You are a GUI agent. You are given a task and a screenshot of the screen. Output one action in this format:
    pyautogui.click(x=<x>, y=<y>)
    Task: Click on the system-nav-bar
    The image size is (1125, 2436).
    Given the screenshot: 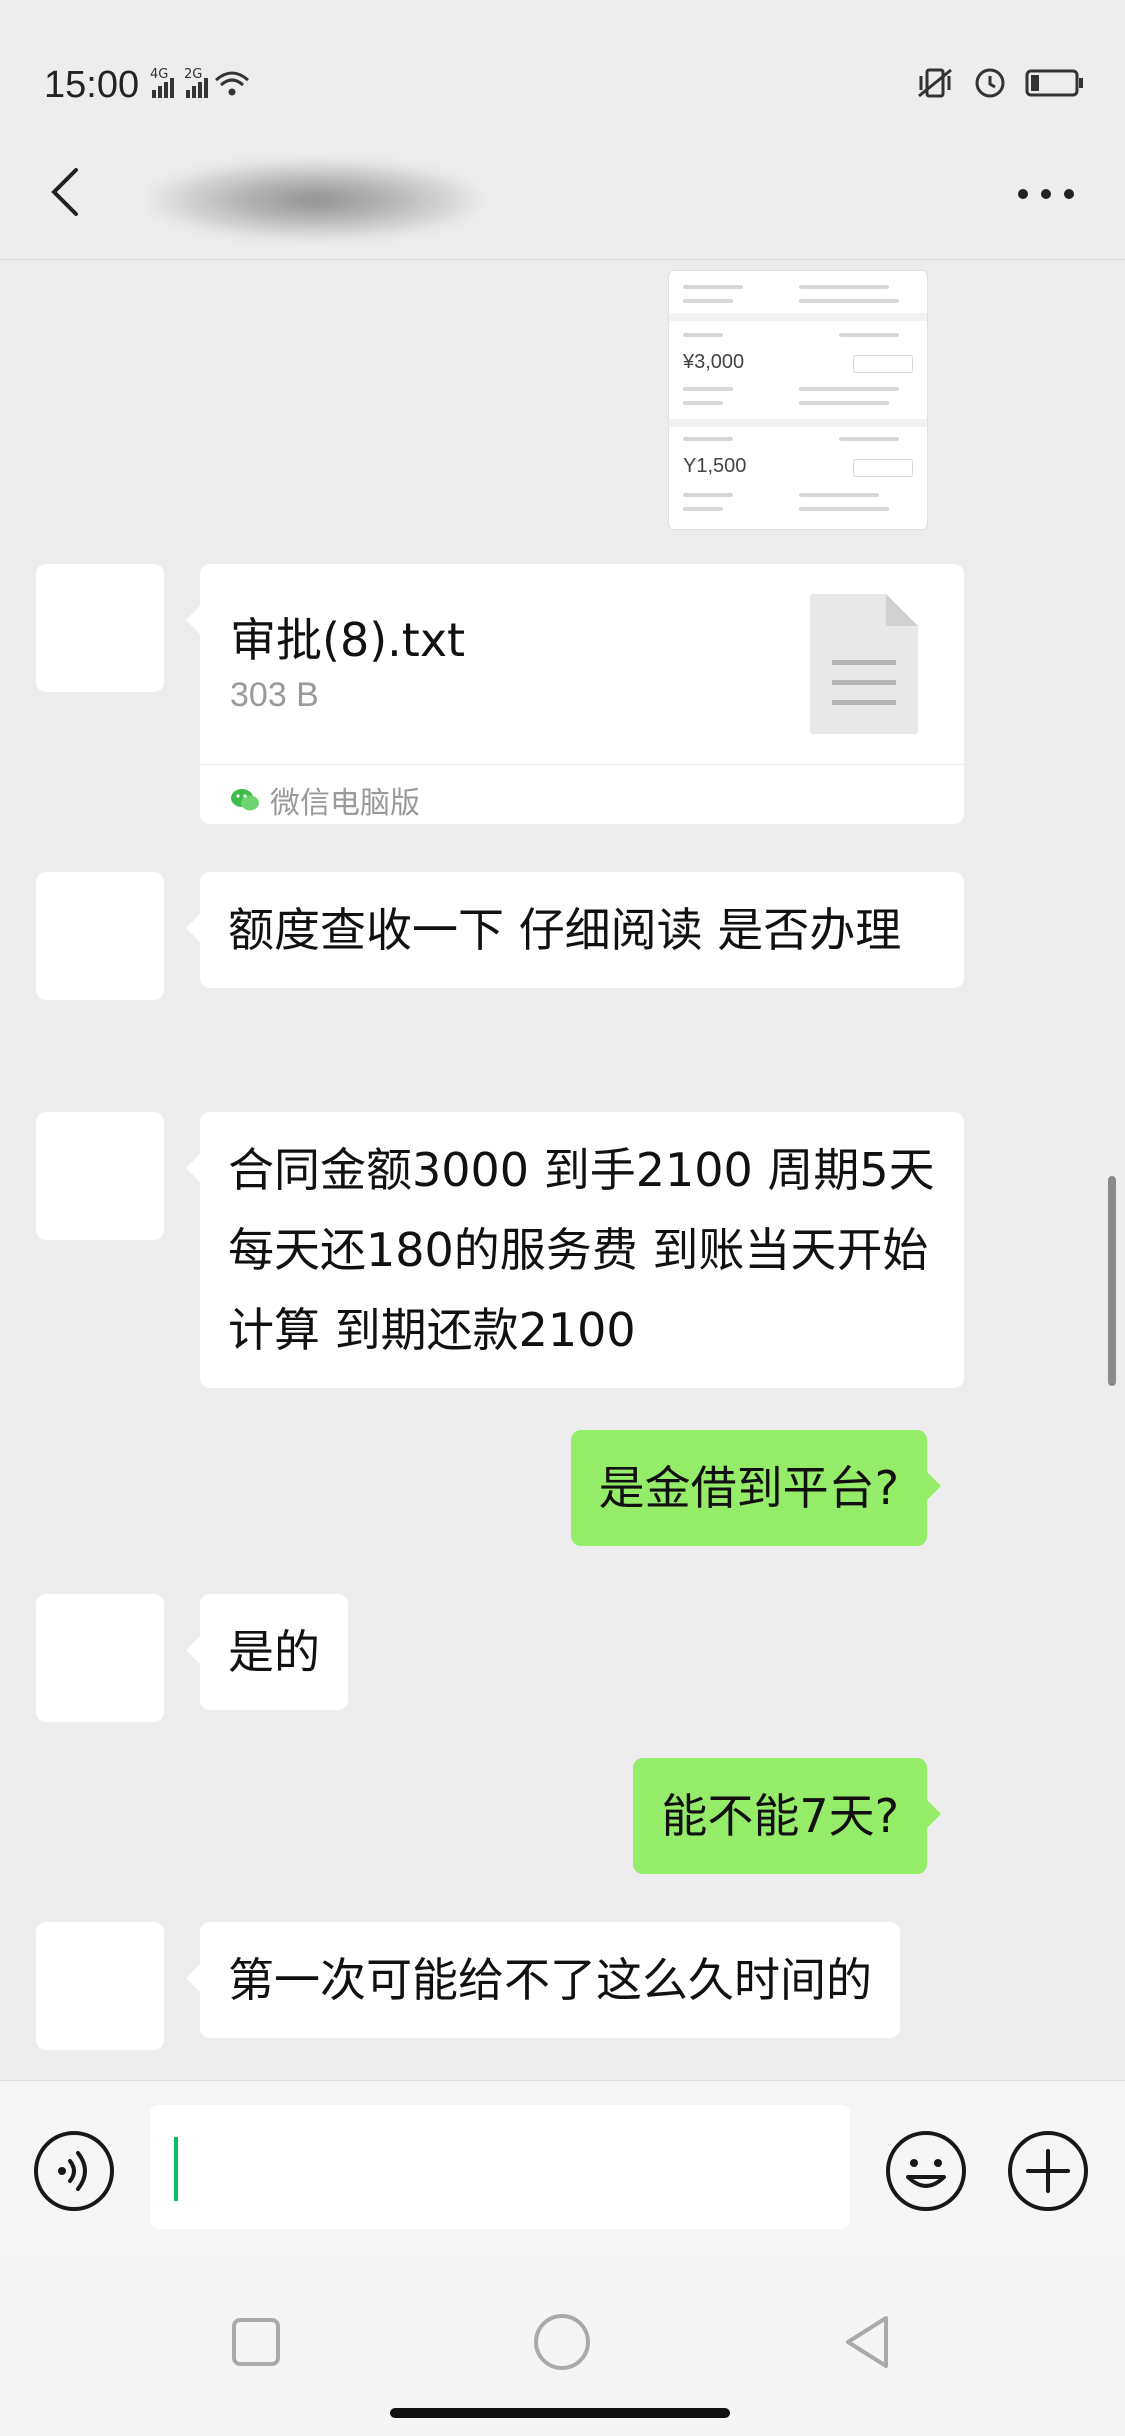 What is the action you would take?
    pyautogui.click(x=562, y=2345)
    